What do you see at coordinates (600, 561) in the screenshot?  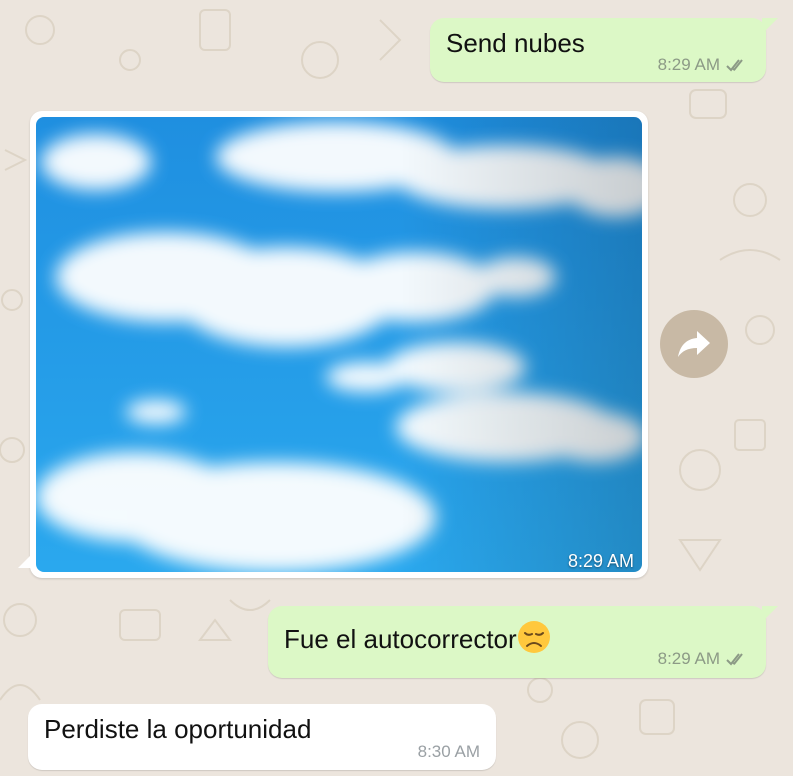 I see `image-timestamp: 8:29 AM` at bounding box center [600, 561].